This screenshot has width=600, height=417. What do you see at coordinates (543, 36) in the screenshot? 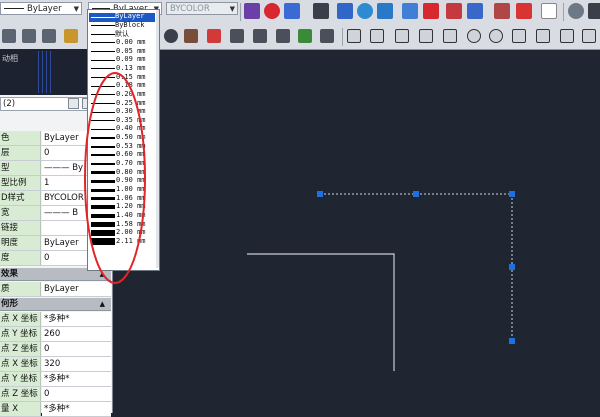
I see `dim-baseline-icon` at bounding box center [543, 36].